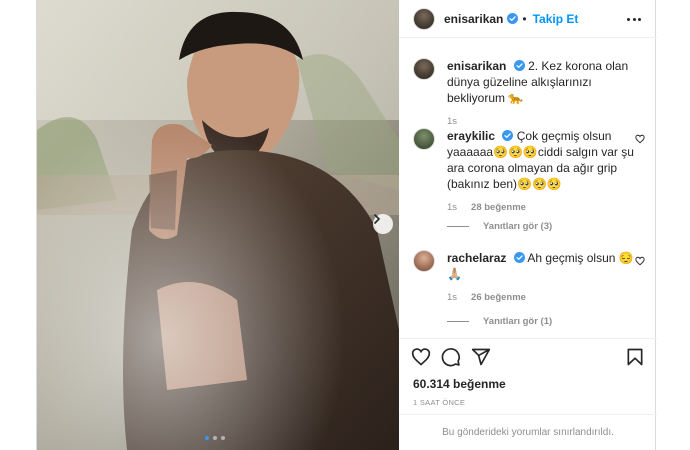  I want to click on comment-username: eraykilic, so click(471, 136).